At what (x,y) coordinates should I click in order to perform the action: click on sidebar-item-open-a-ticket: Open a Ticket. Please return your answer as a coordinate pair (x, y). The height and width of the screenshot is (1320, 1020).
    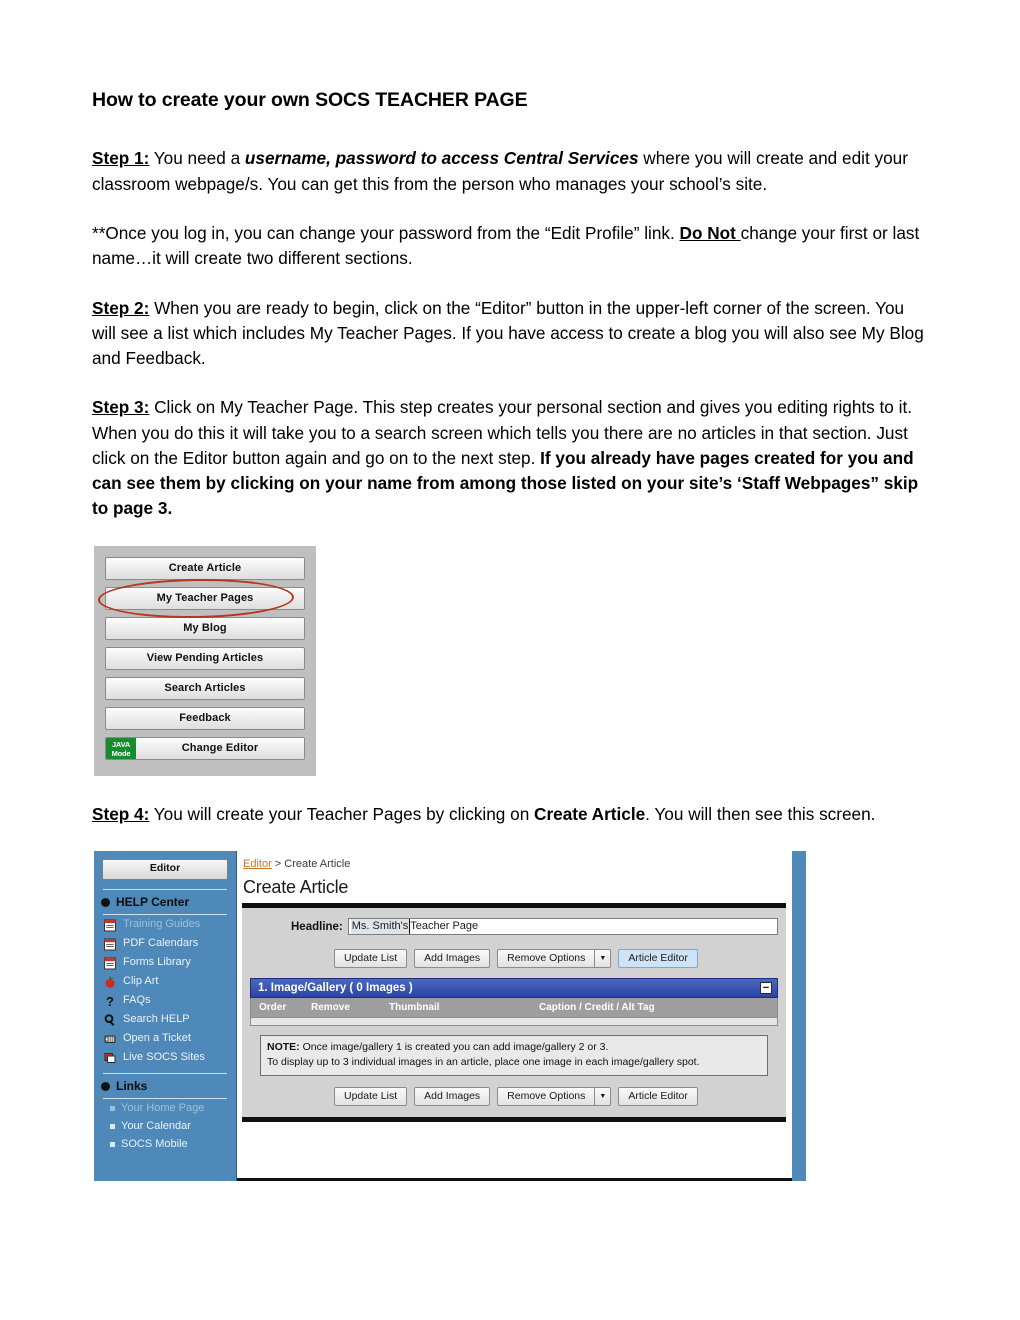
    Looking at the image, I should click on (165, 1038).